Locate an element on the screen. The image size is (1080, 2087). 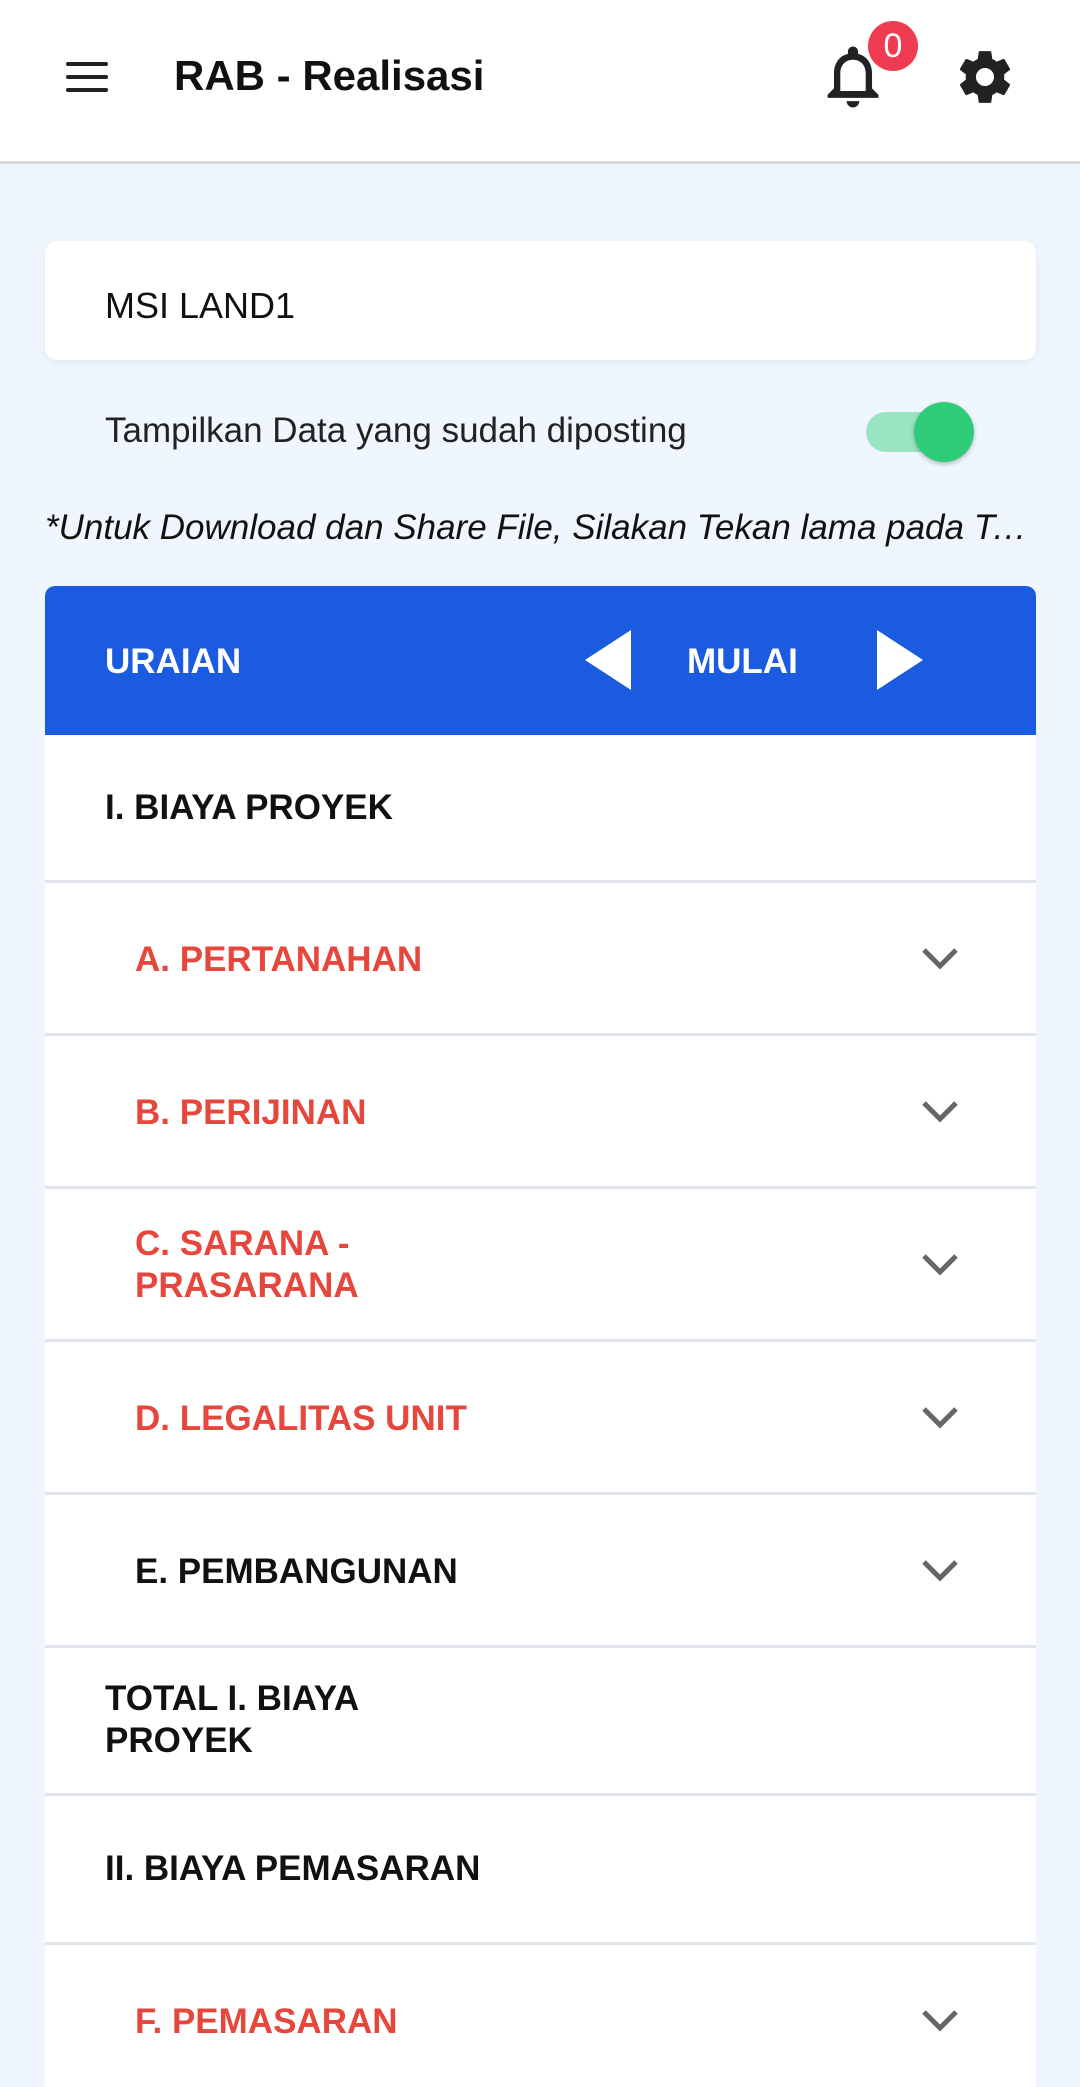
table-row: E. PEMBANGUNAN is located at coordinates (540, 1571).